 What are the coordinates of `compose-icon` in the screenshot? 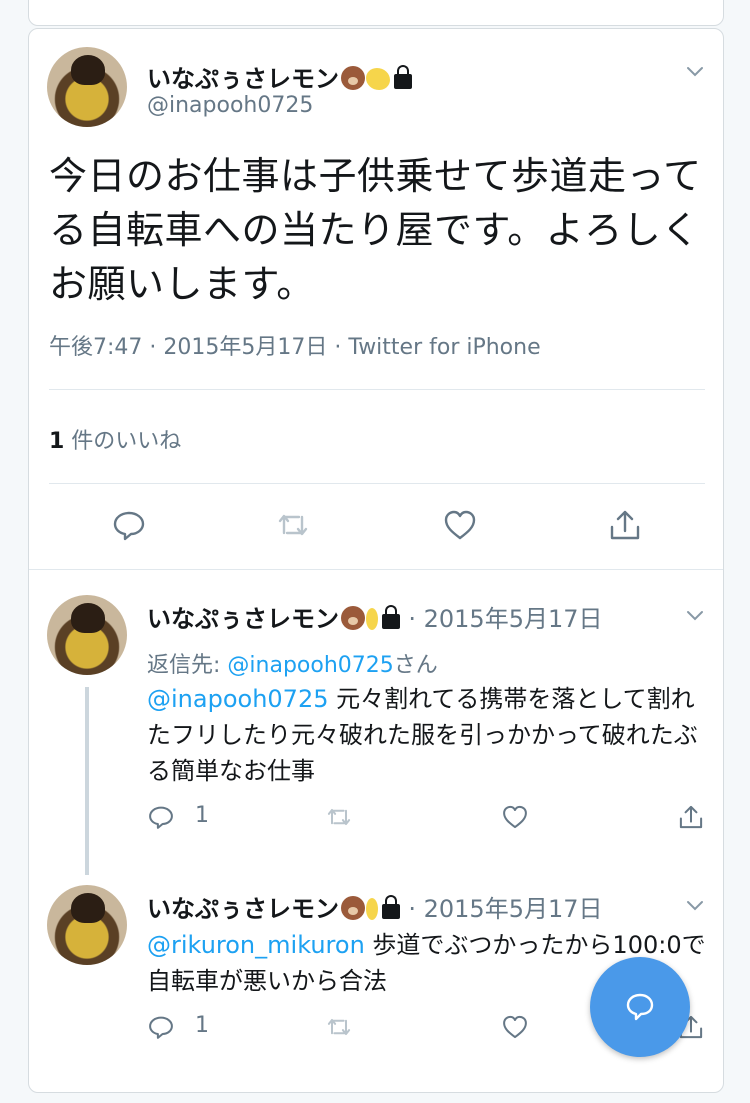 It's located at (640, 1007).